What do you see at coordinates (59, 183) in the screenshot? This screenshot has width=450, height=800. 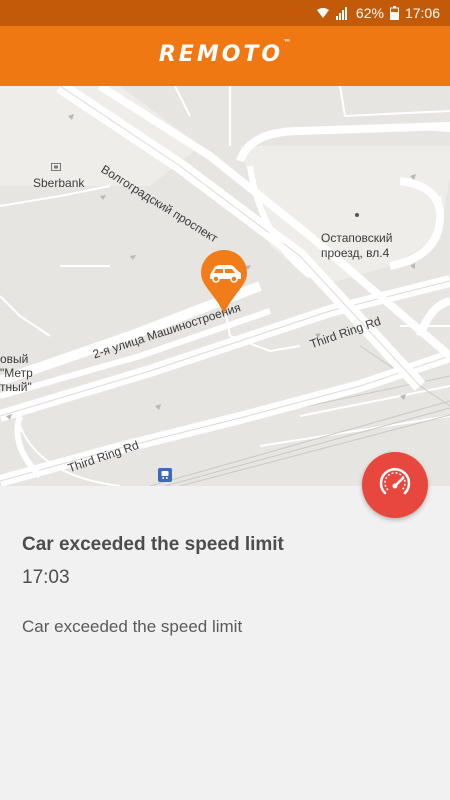 I see `map-label-sberbank: Sberbank` at bounding box center [59, 183].